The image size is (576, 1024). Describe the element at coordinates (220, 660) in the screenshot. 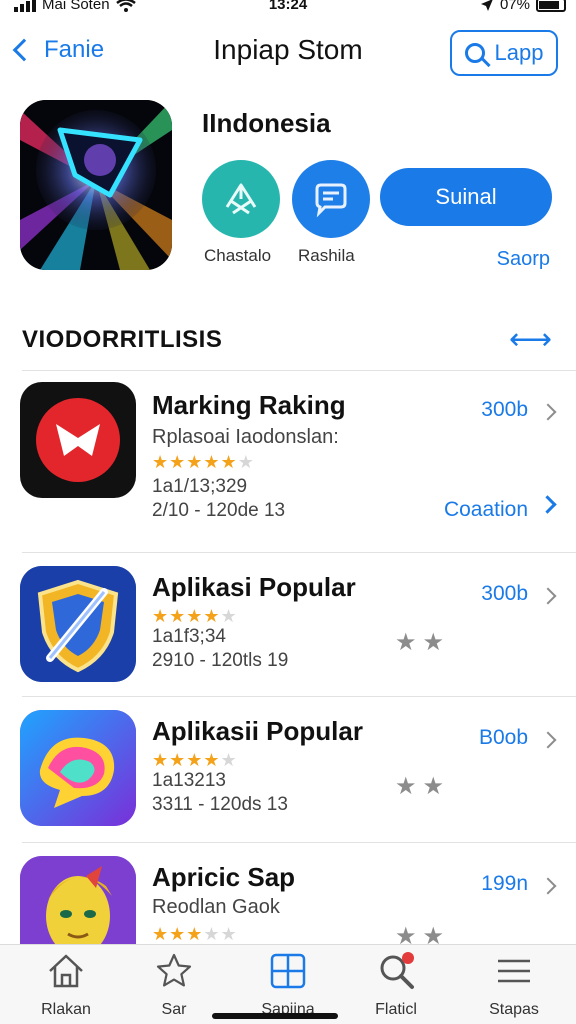

I see `app-meta: 2910 - 120tls 19` at that location.